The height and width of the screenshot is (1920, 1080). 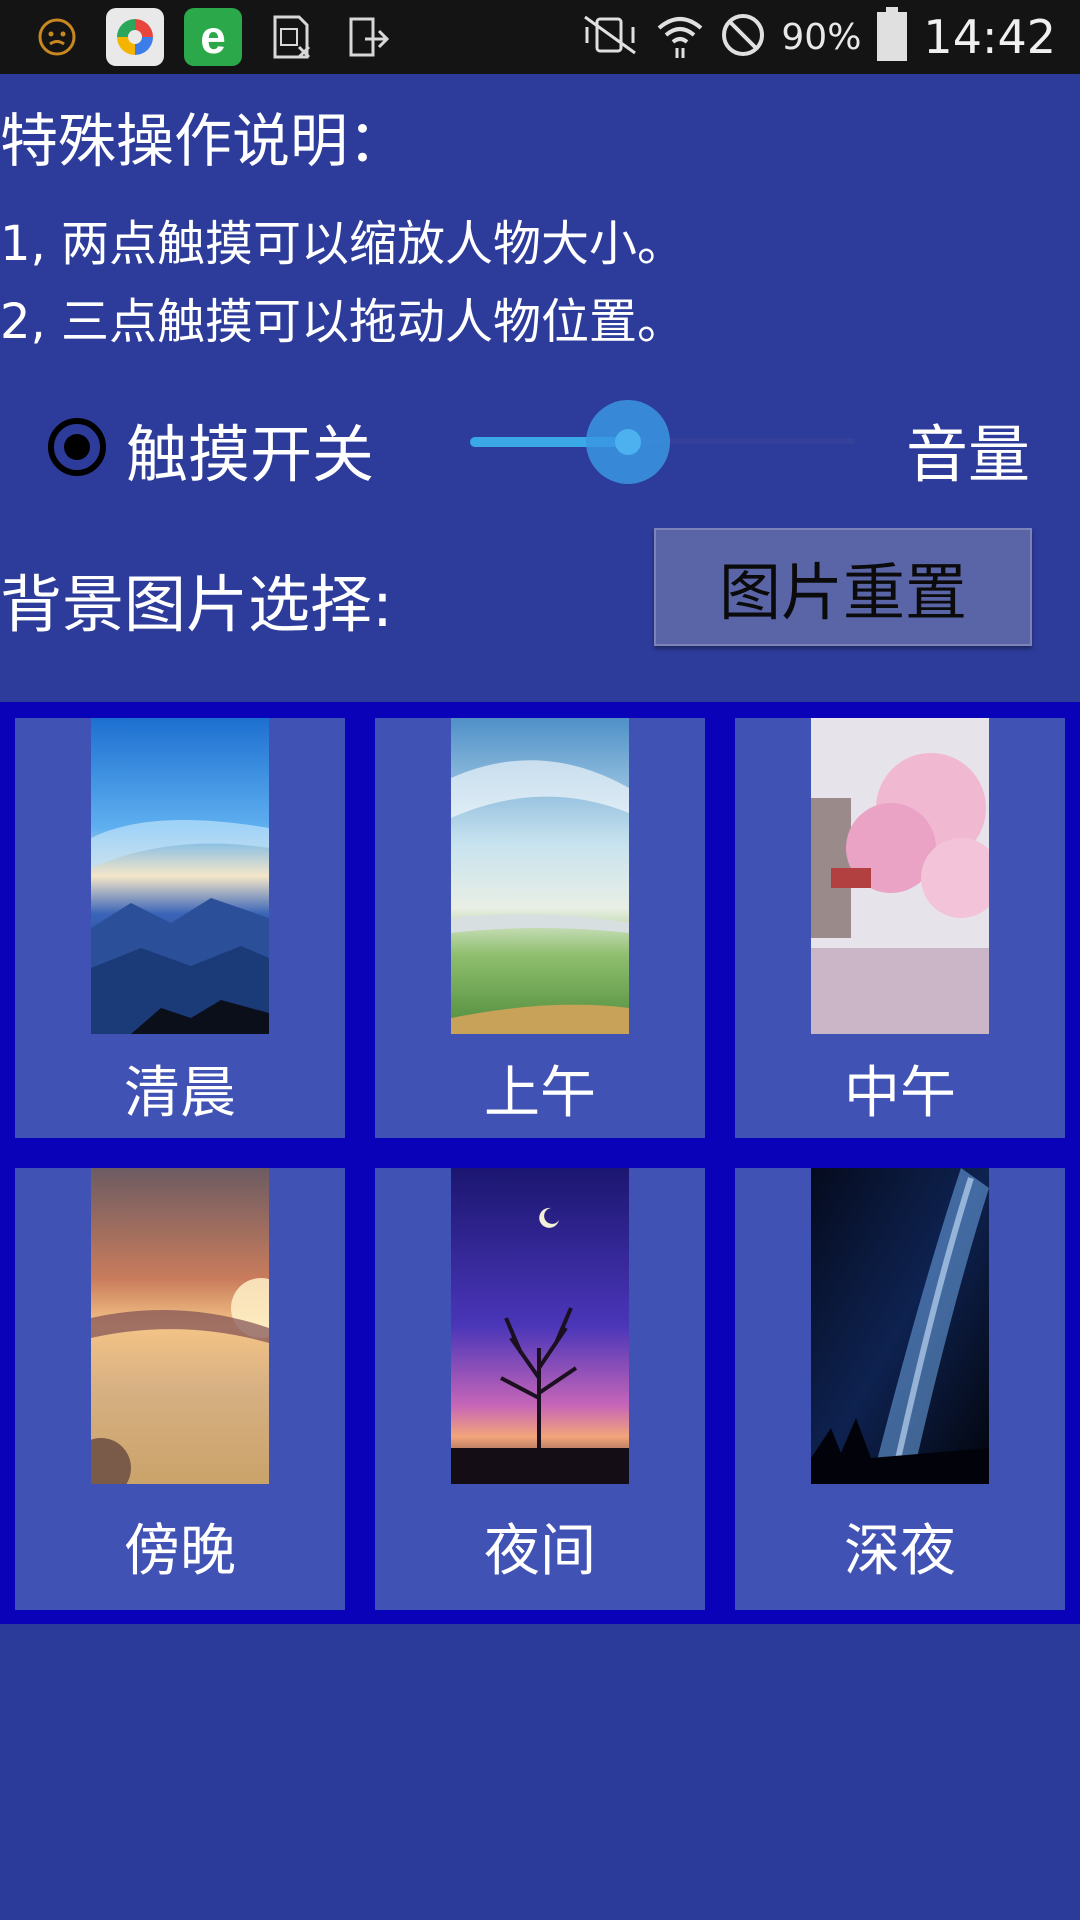 I want to click on instruction-line-2: 2, 三点触摸可以拖动人物位置。, so click(x=343, y=322).